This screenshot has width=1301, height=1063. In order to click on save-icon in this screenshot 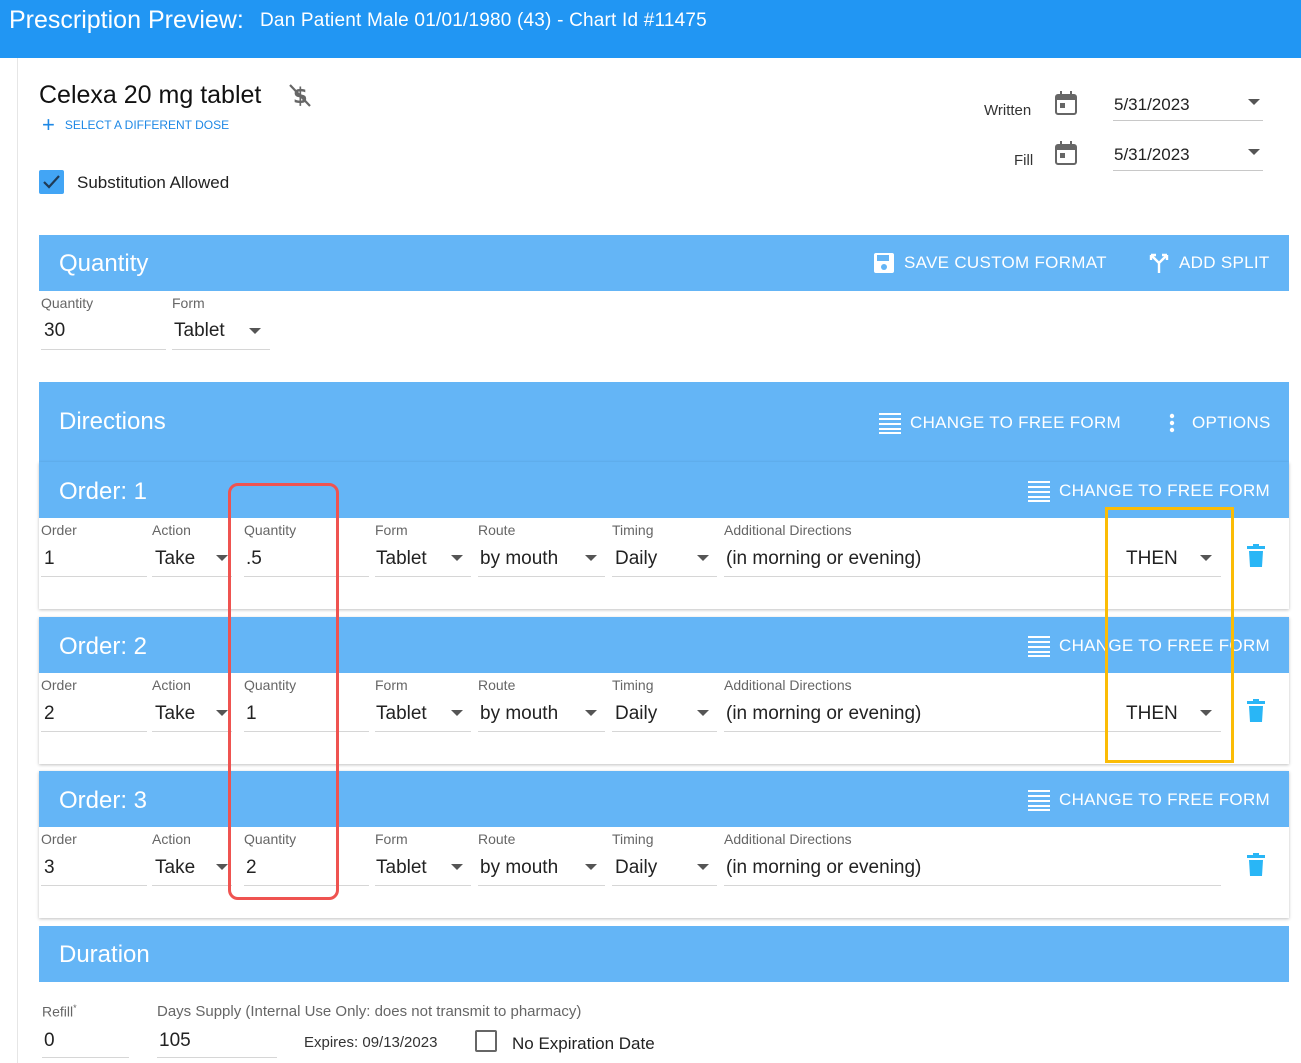, I will do `click(884, 263)`.